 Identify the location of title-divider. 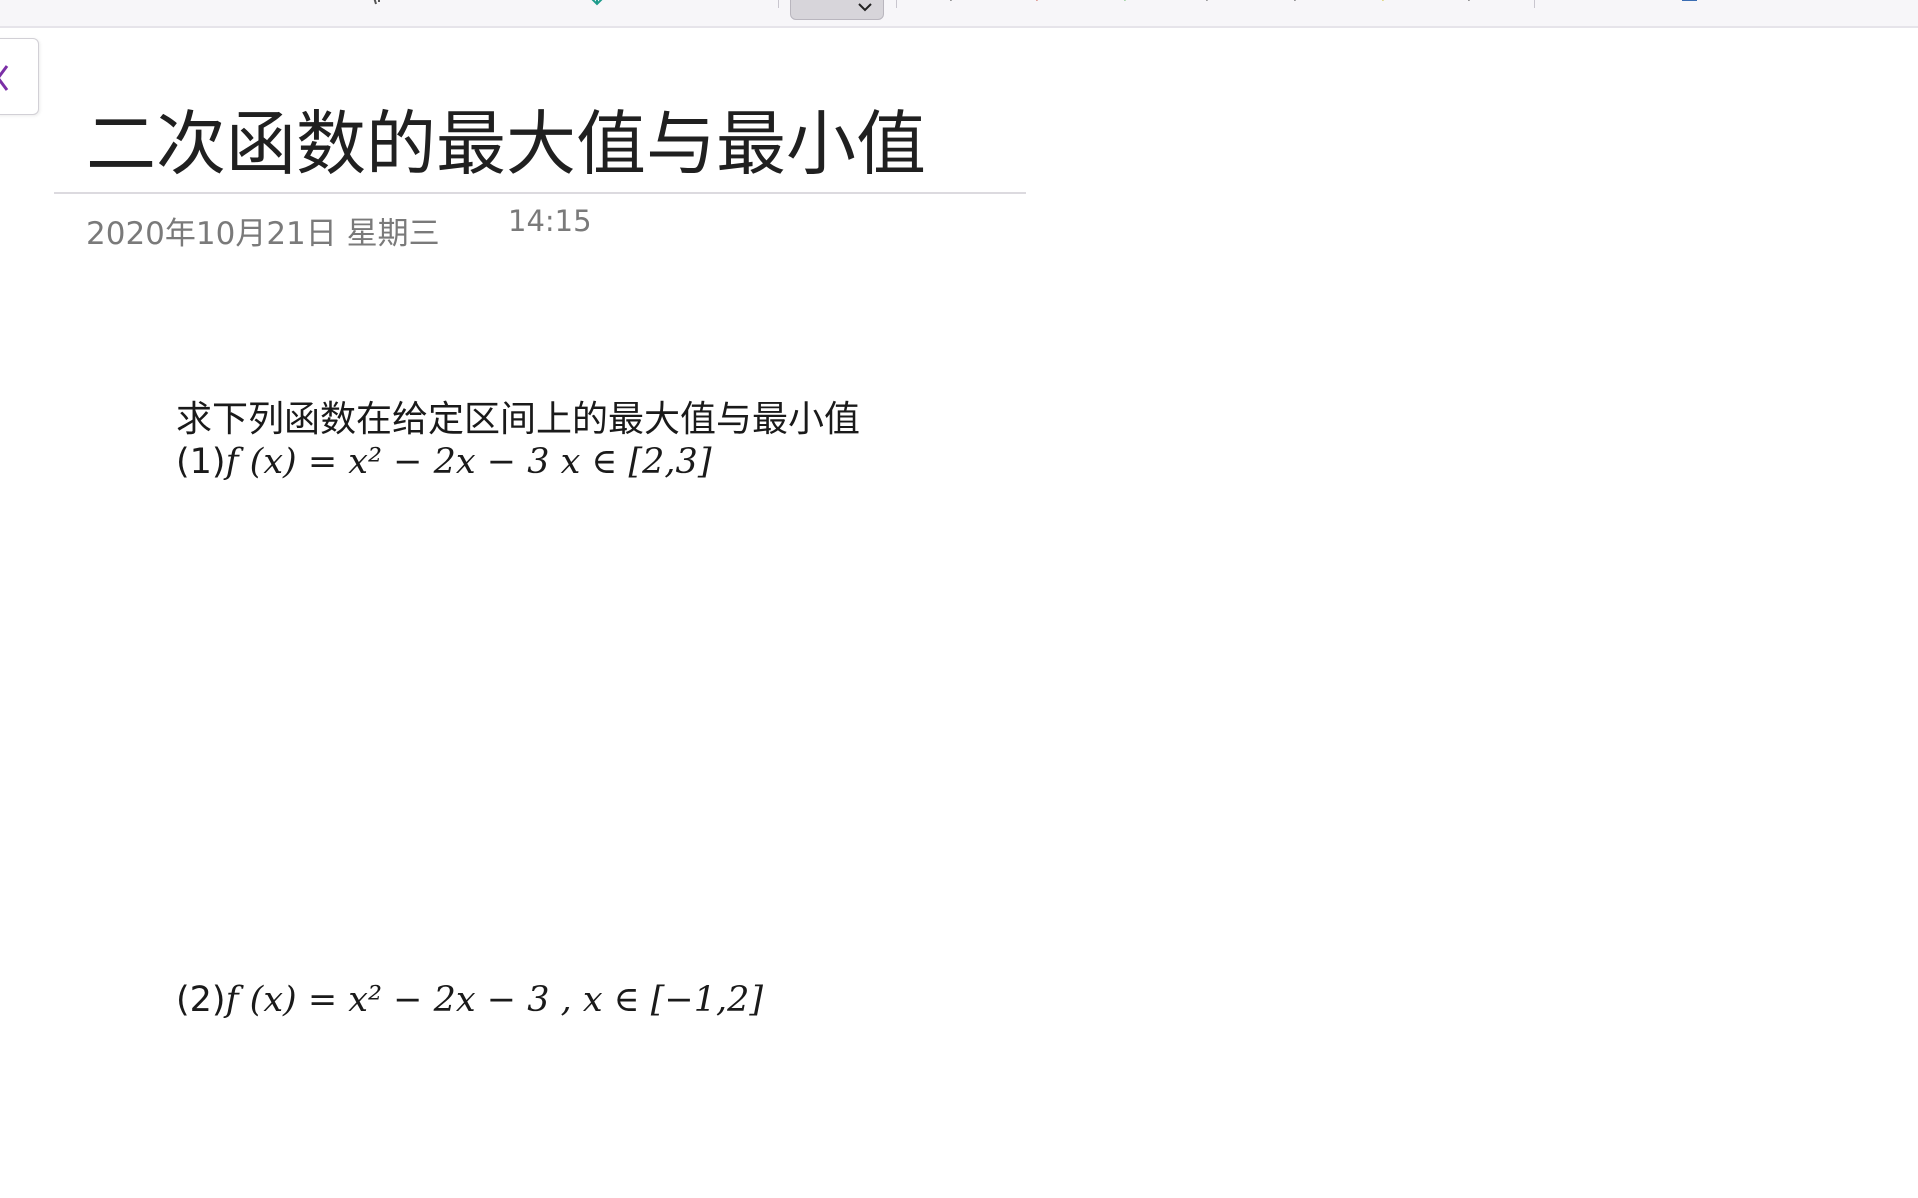
(540, 193).